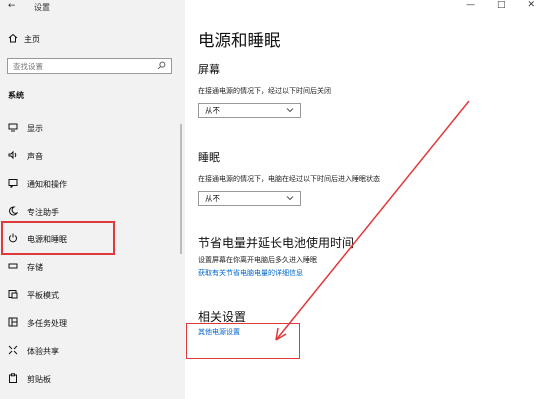 The width and height of the screenshot is (545, 399). What do you see at coordinates (276, 243) in the screenshot?
I see `battery-heading: 节省电量并延长电池使用时间` at bounding box center [276, 243].